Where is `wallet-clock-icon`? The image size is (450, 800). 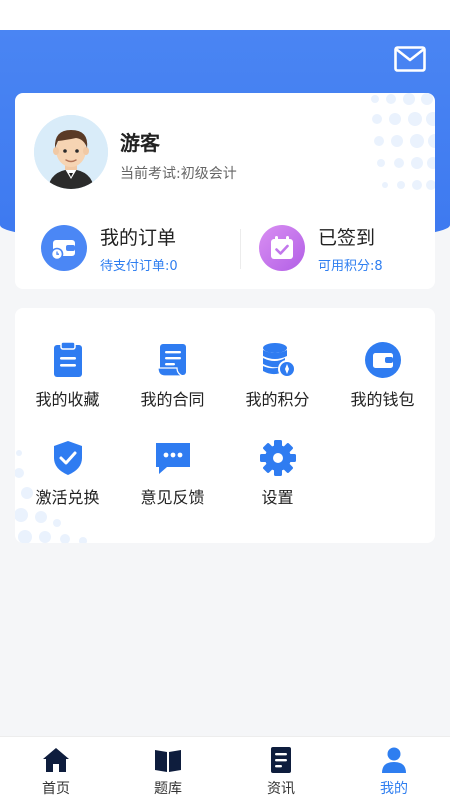 wallet-clock-icon is located at coordinates (62, 250).